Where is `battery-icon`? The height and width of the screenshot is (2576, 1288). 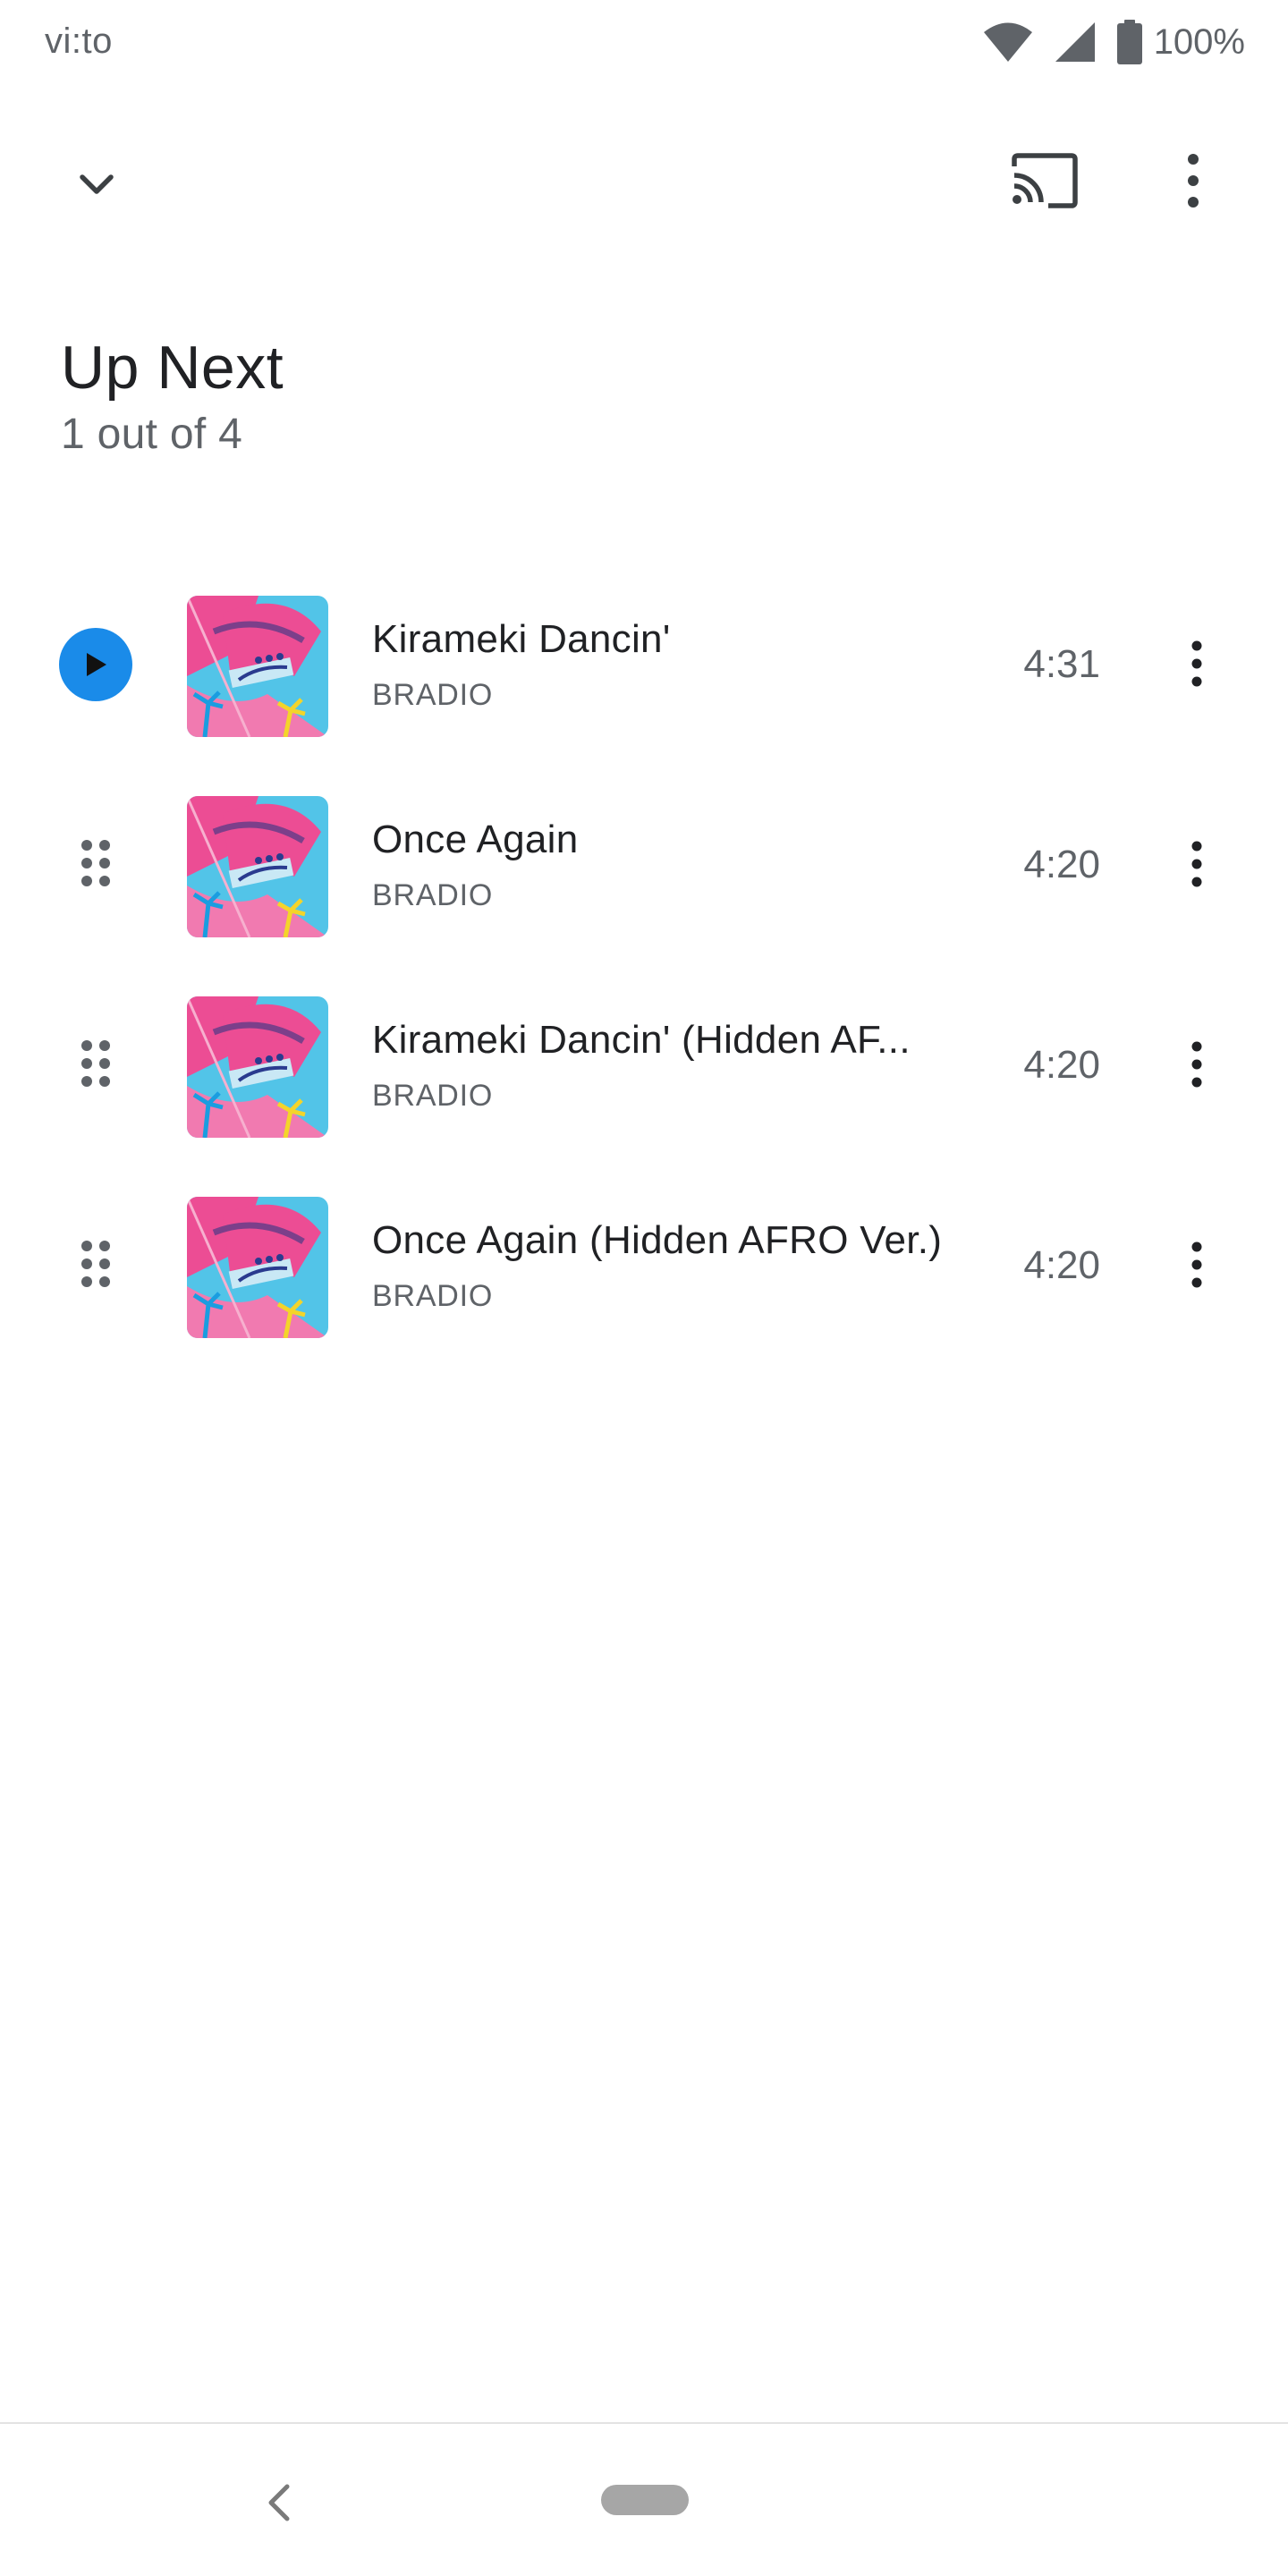
battery-icon is located at coordinates (1129, 42).